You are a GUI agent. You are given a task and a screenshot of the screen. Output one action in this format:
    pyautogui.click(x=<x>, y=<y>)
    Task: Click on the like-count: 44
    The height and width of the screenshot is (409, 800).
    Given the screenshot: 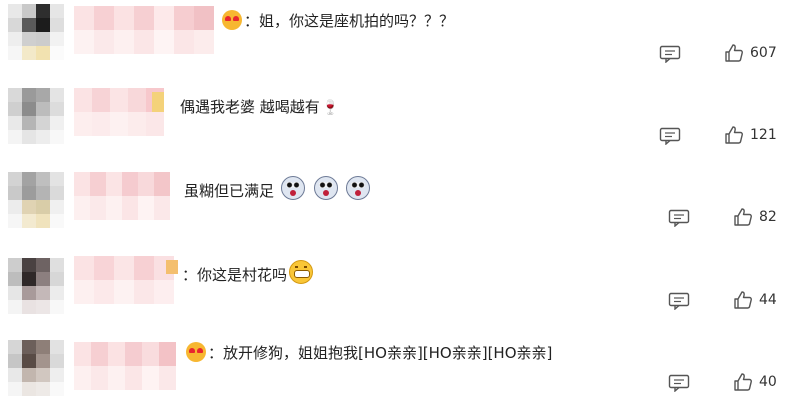 What is the action you would take?
    pyautogui.click(x=768, y=300)
    